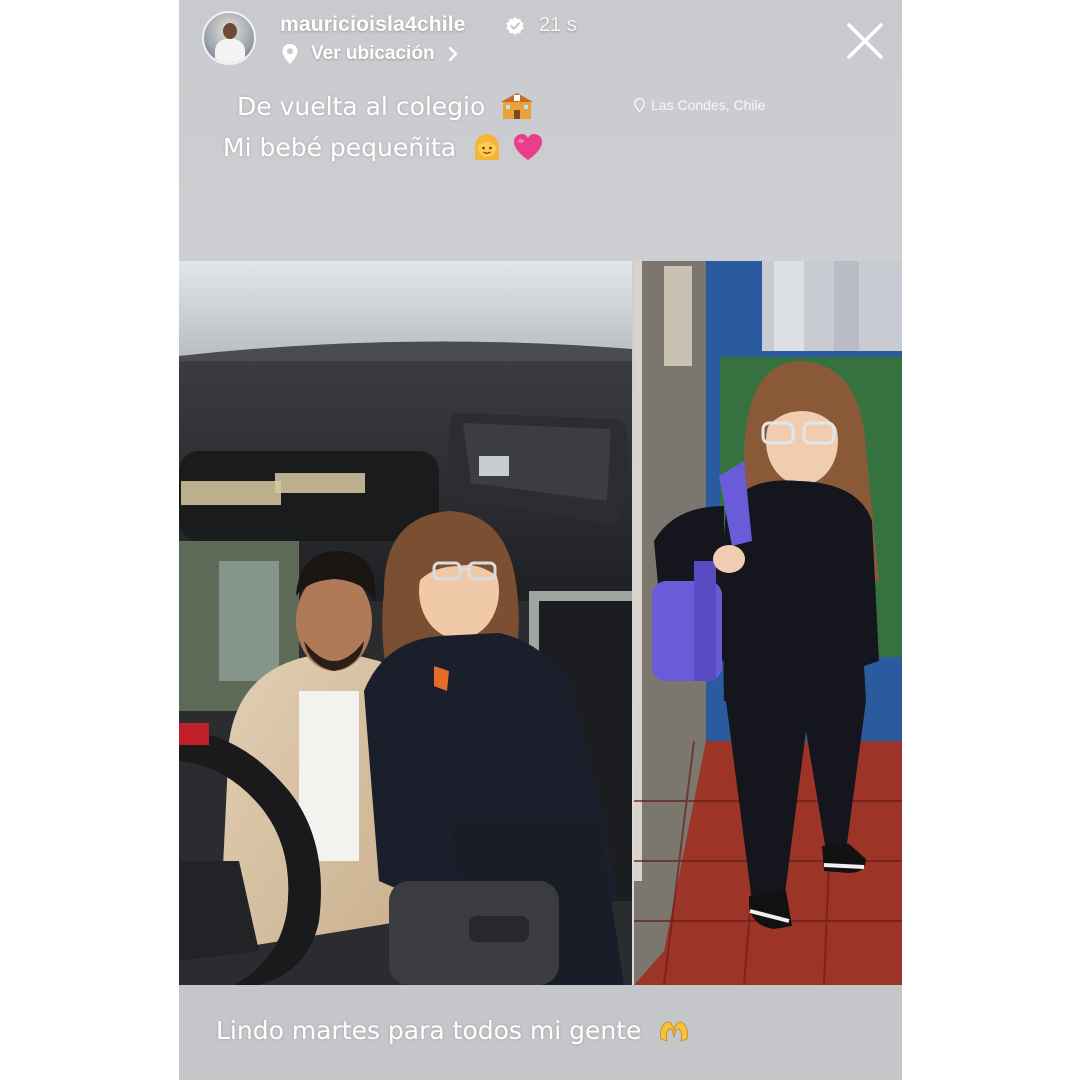 The height and width of the screenshot is (1080, 1080). I want to click on view-location-link: Ver ubicación, so click(370, 54).